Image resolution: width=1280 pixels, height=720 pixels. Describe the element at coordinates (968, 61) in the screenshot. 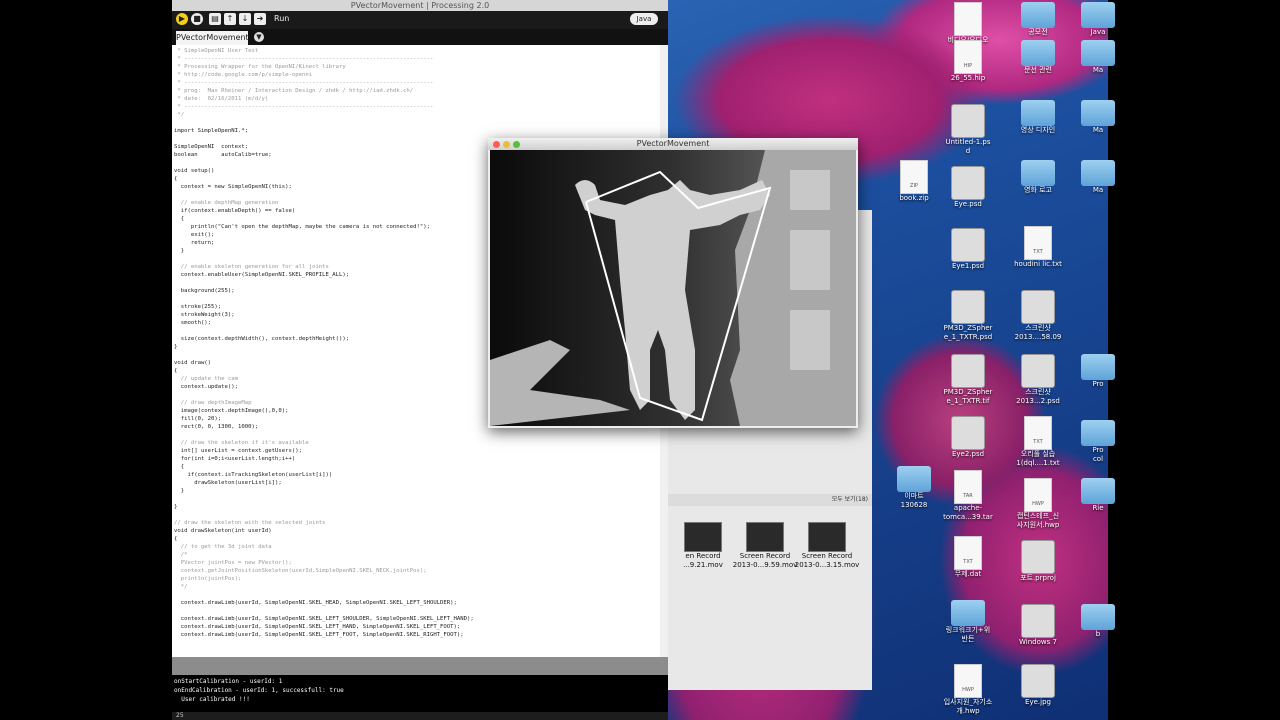

I see `desktop-icon: HIP 26_55.hip` at that location.